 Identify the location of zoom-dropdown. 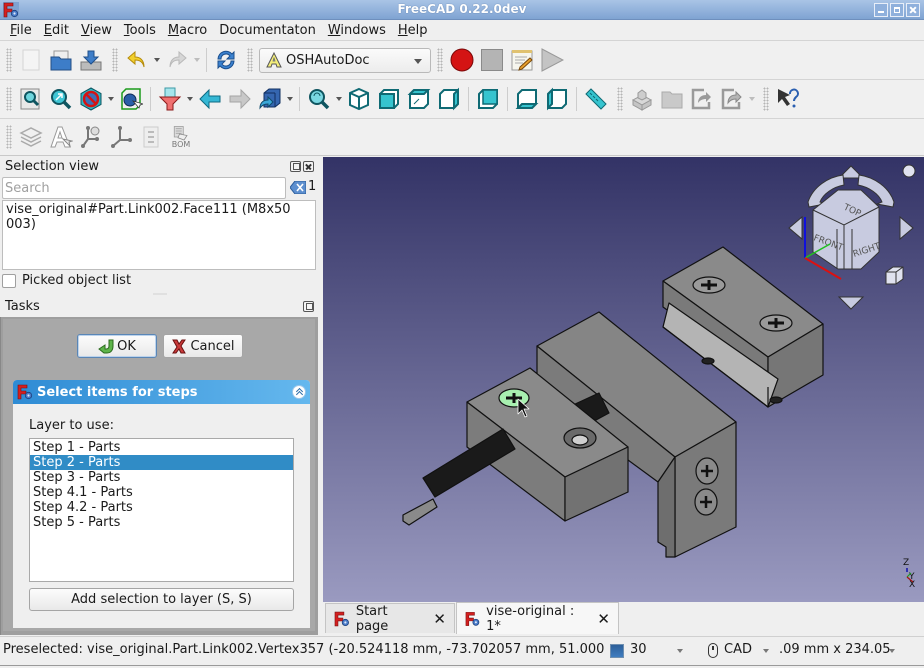
(339, 99).